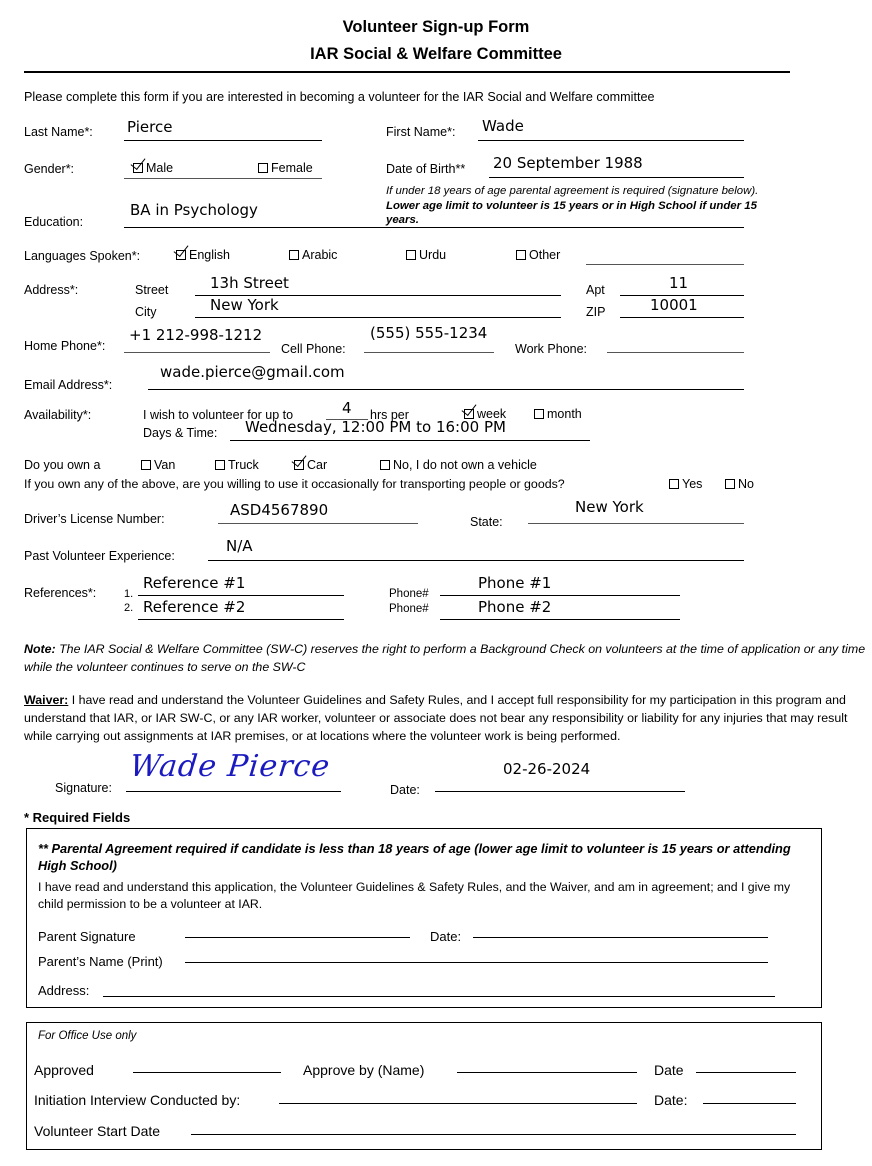 The height and width of the screenshot is (1166, 872). Describe the element at coordinates (620, 937) in the screenshot. I see `parental-date-line` at that location.